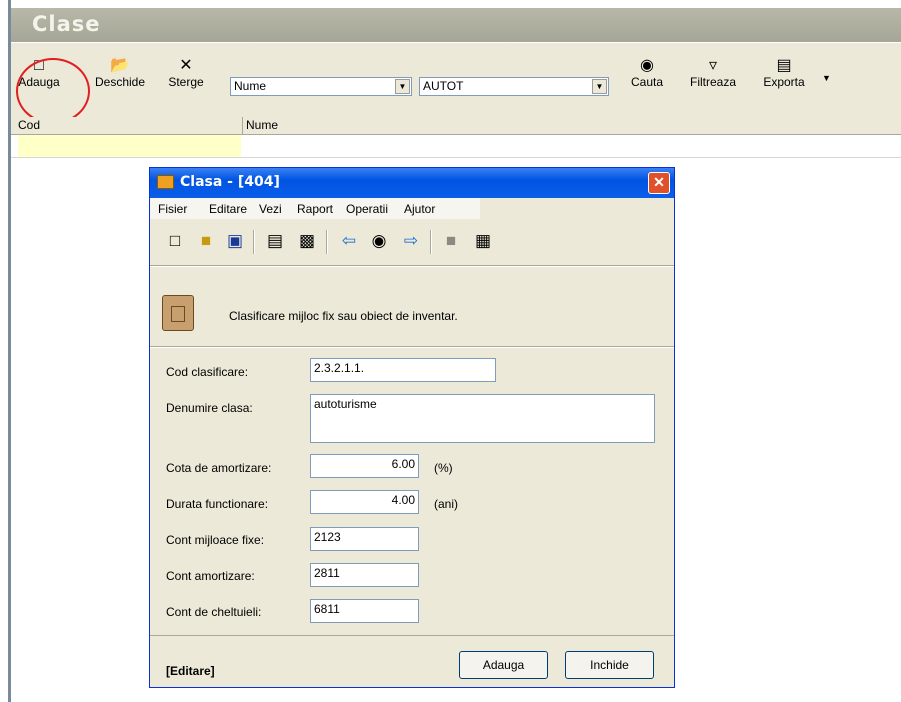 Image resolution: width=901 pixels, height=702 pixels. Describe the element at coordinates (29, 125) in the screenshot. I see `column-header-cod: Cod` at that location.